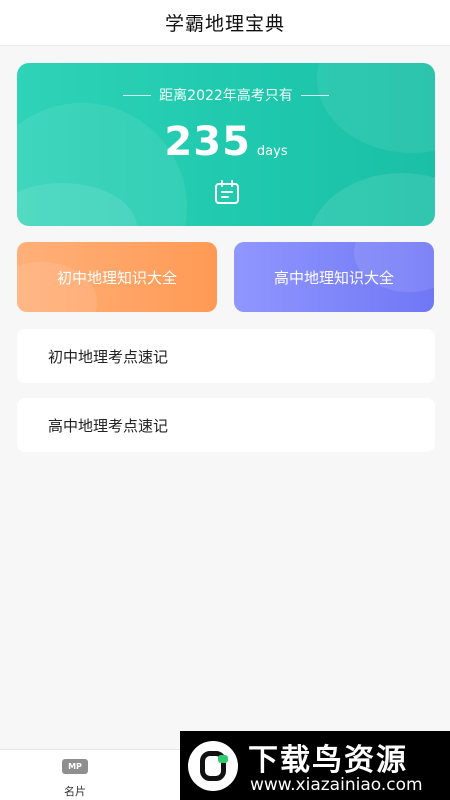  Describe the element at coordinates (226, 356) in the screenshot. I see `junior-exam-points-item: 初中地理考点速记` at that location.